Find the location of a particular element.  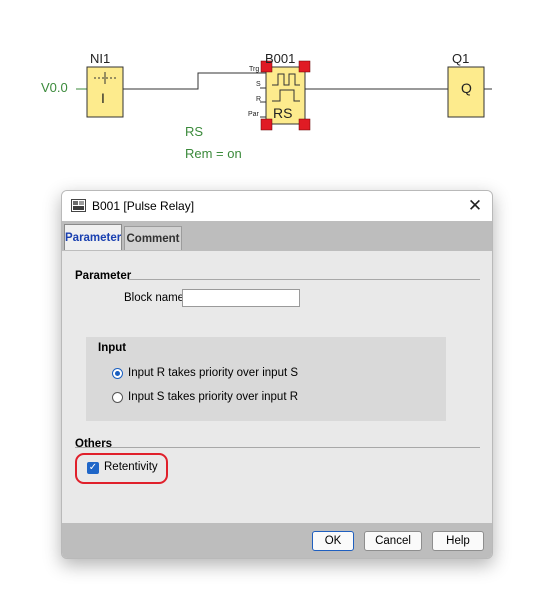

title-bar: B001 [Pulse Relay] ✕ is located at coordinates (277, 206).